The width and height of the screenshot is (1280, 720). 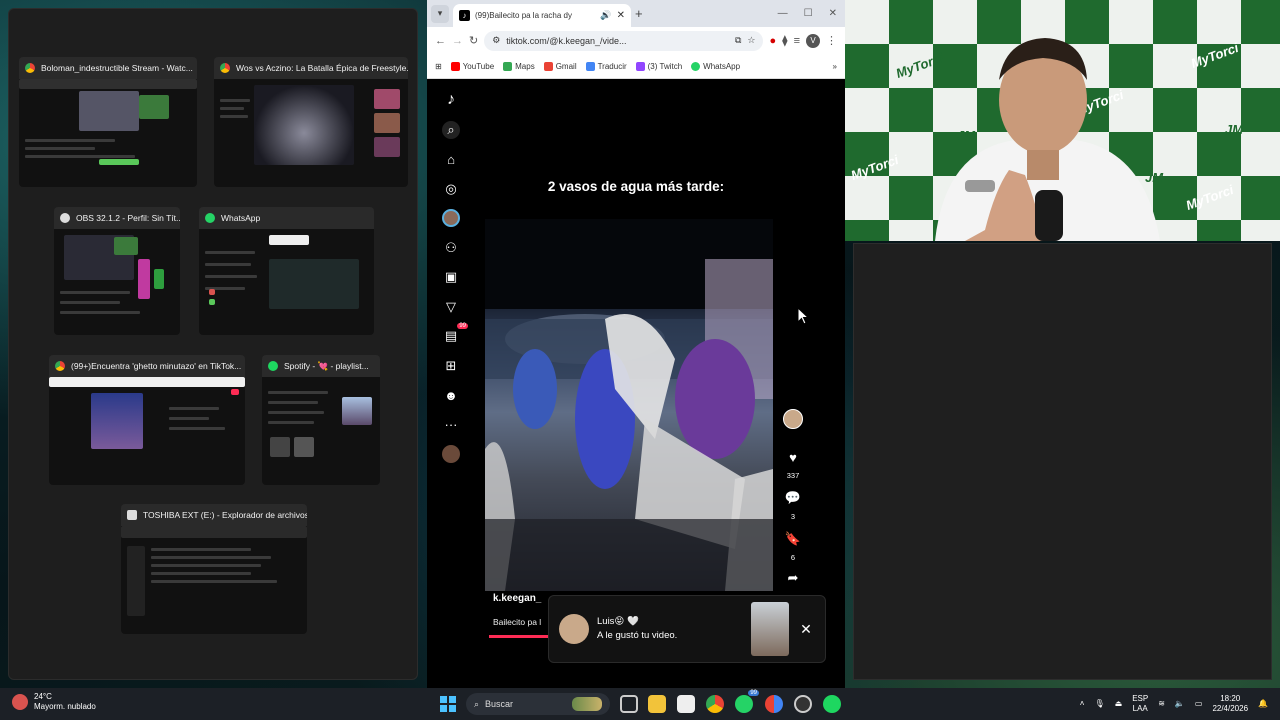 I want to click on video-author: k.keegan_, so click(x=517, y=598).